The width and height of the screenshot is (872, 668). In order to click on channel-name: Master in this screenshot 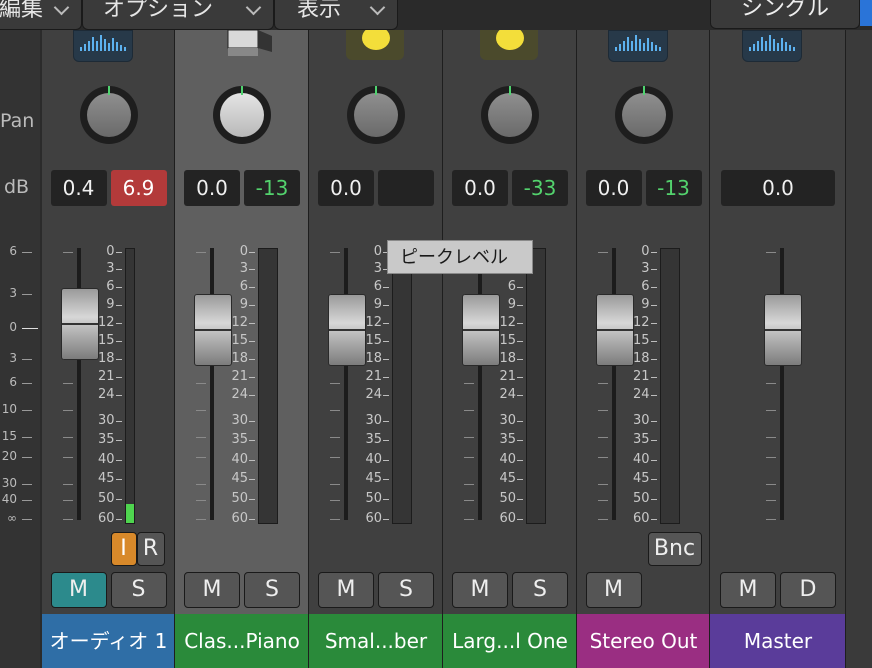, I will do `click(777, 641)`.